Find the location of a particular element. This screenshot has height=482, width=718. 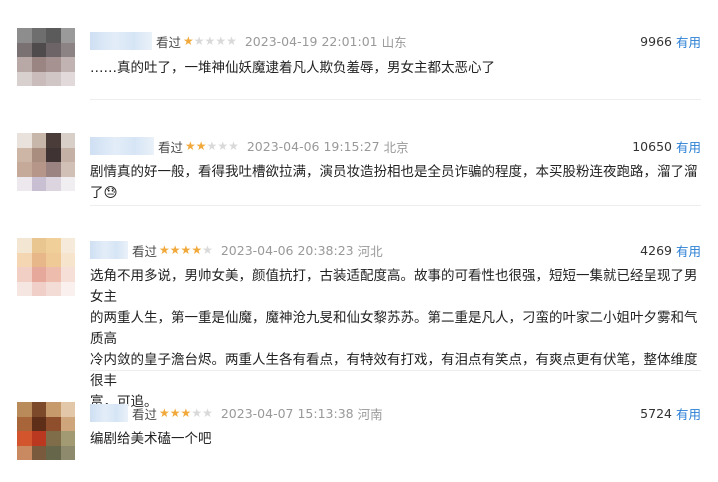

review-content: 编剧给美术磕一个吧 is located at coordinates (151, 439).